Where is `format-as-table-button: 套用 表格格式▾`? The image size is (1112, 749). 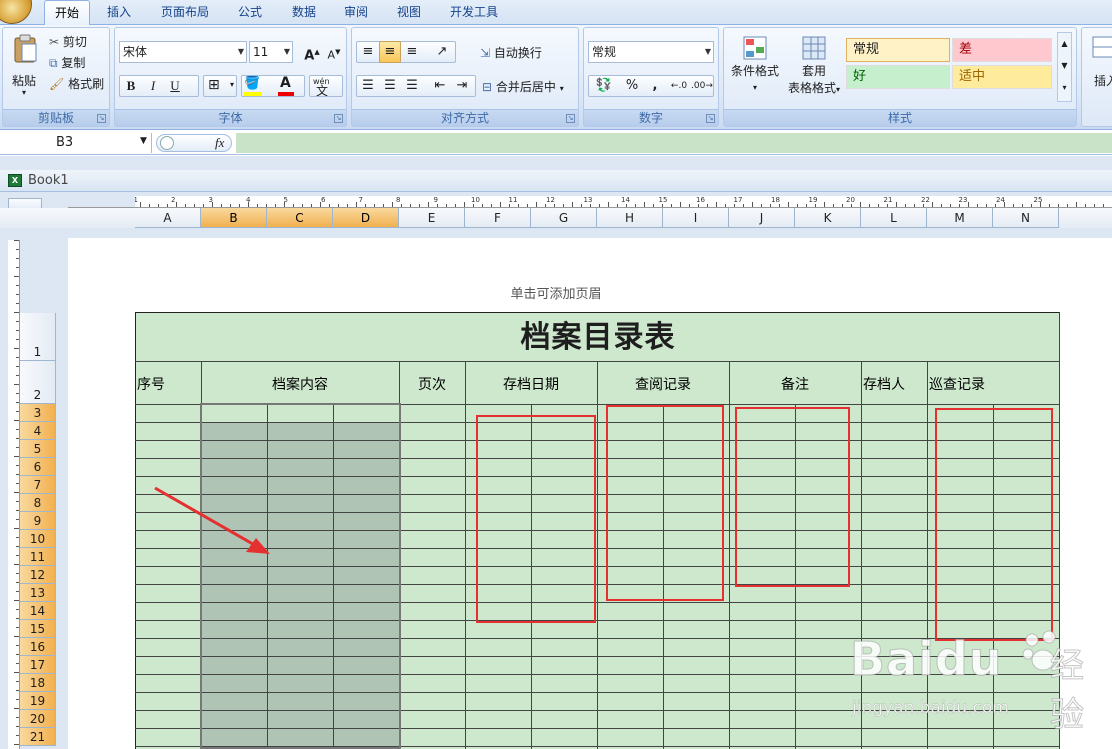
format-as-table-button: 套用 表格格式▾ is located at coordinates (814, 67).